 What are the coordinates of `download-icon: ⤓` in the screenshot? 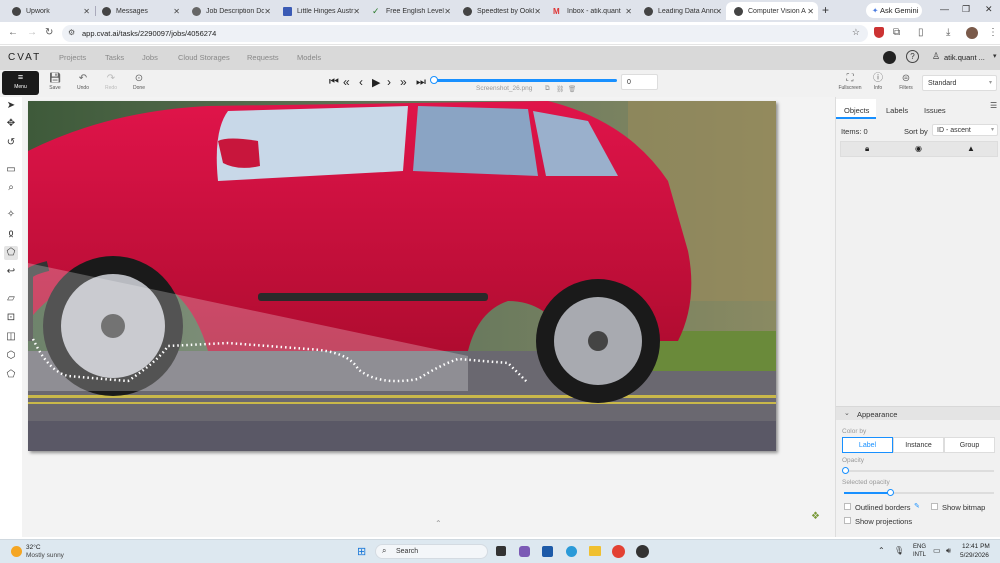 It's located at (948, 32).